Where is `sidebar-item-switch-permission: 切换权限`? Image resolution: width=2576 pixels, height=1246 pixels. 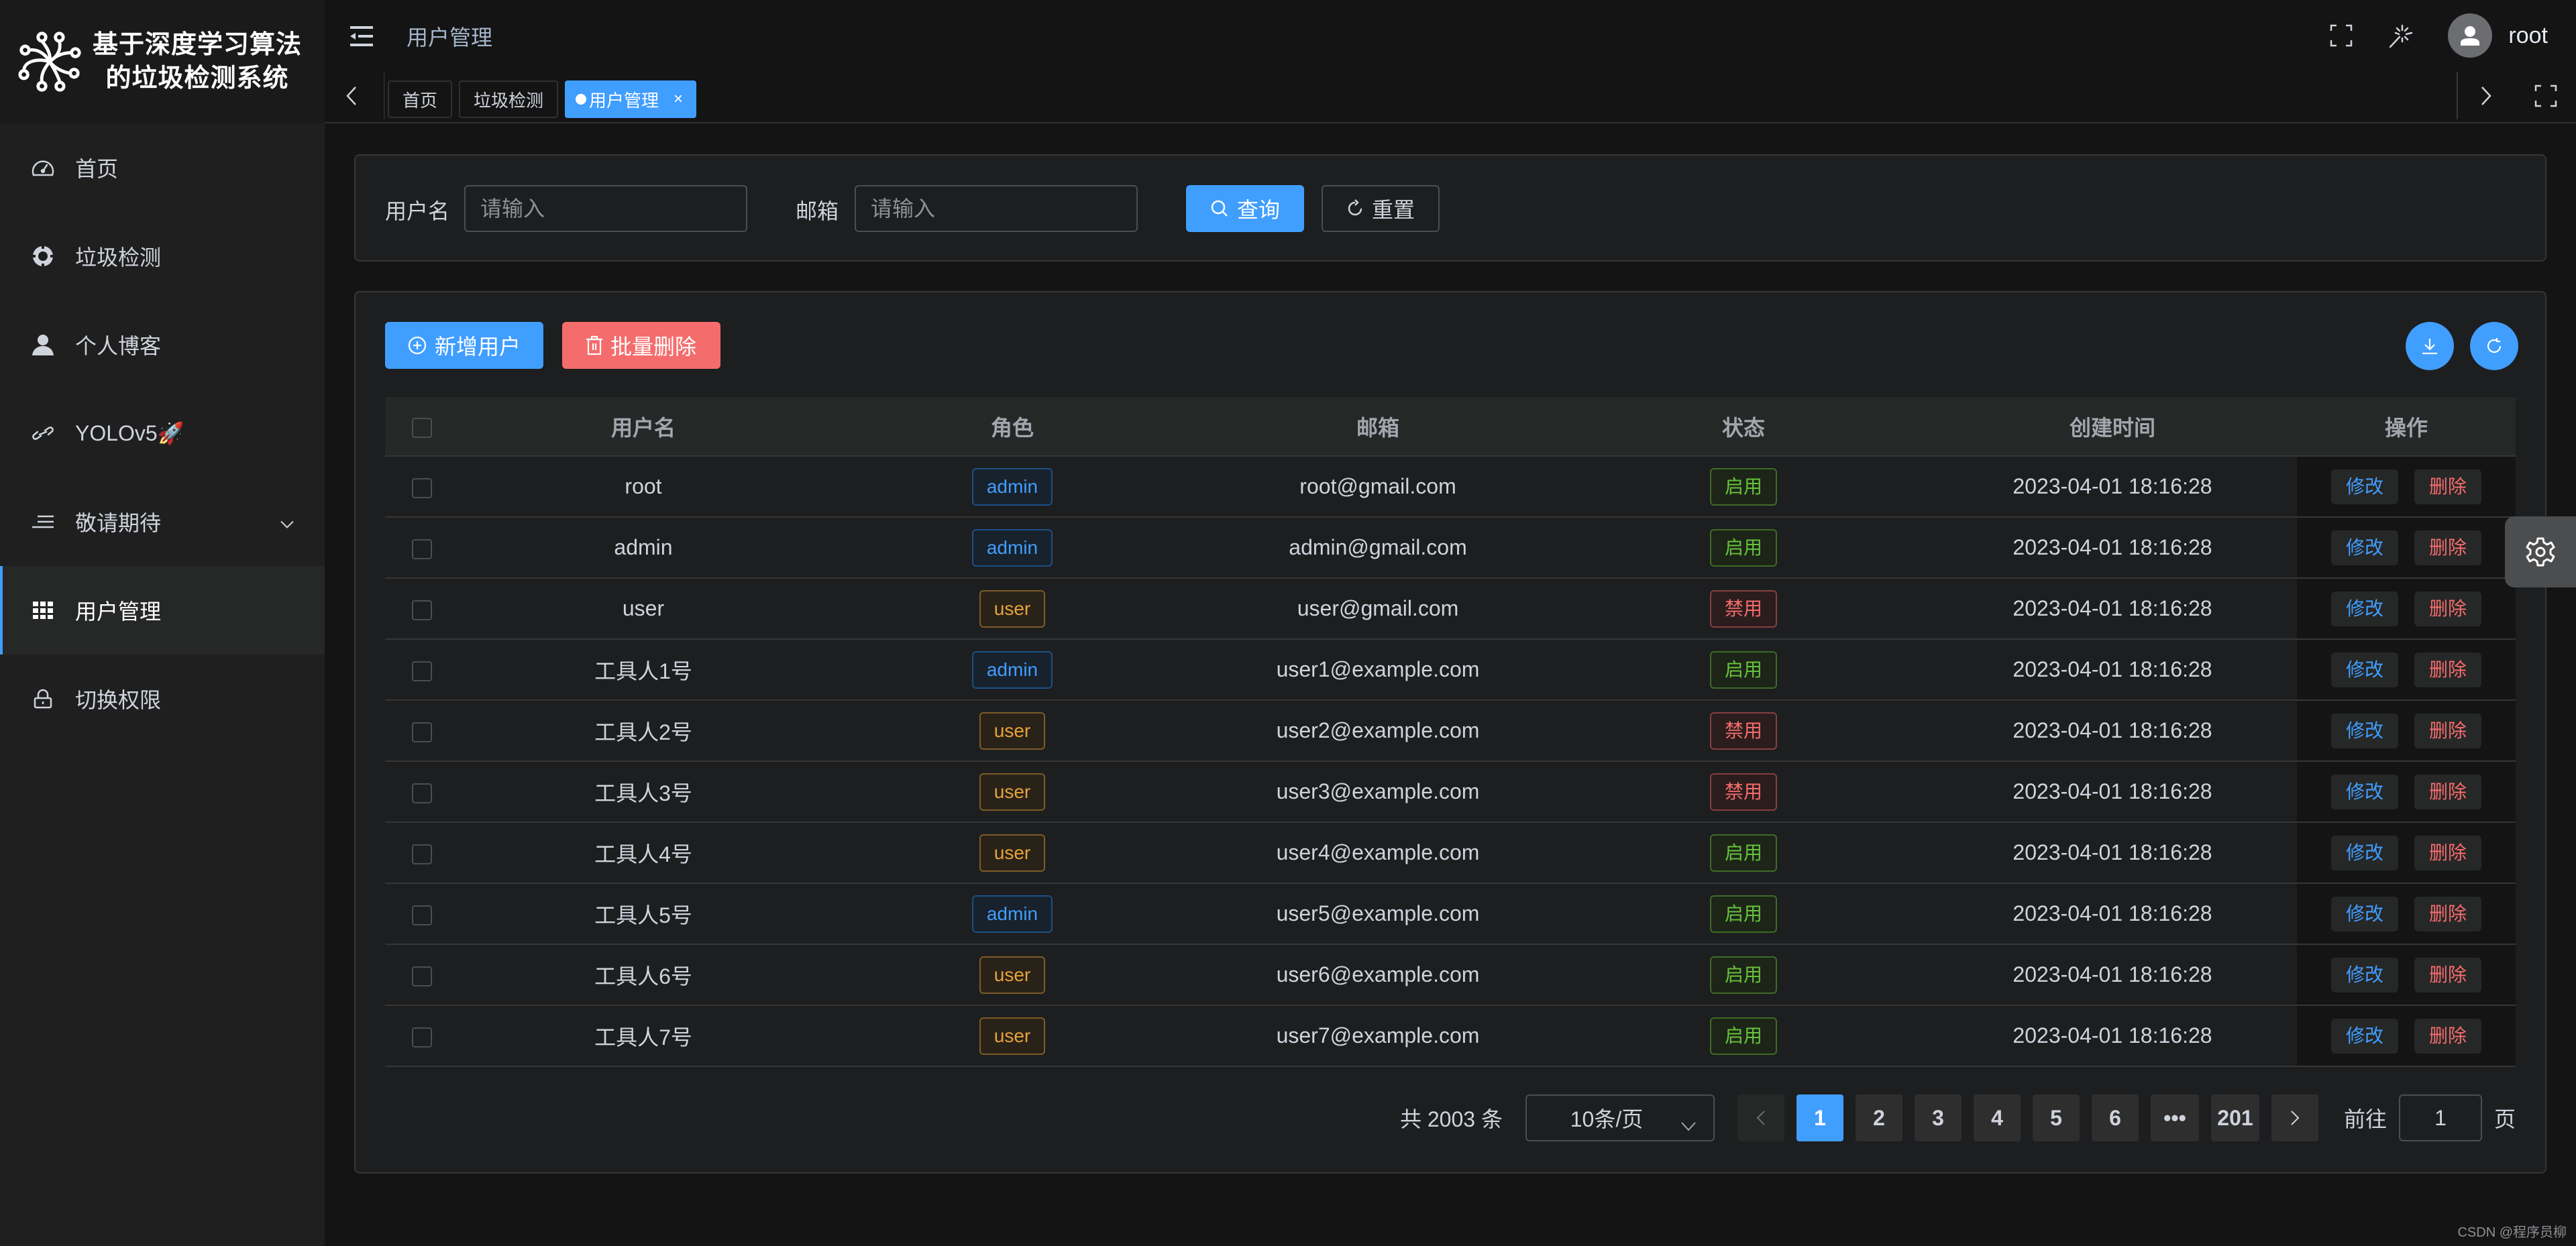 sidebar-item-switch-permission: 切换权限 is located at coordinates (162, 699).